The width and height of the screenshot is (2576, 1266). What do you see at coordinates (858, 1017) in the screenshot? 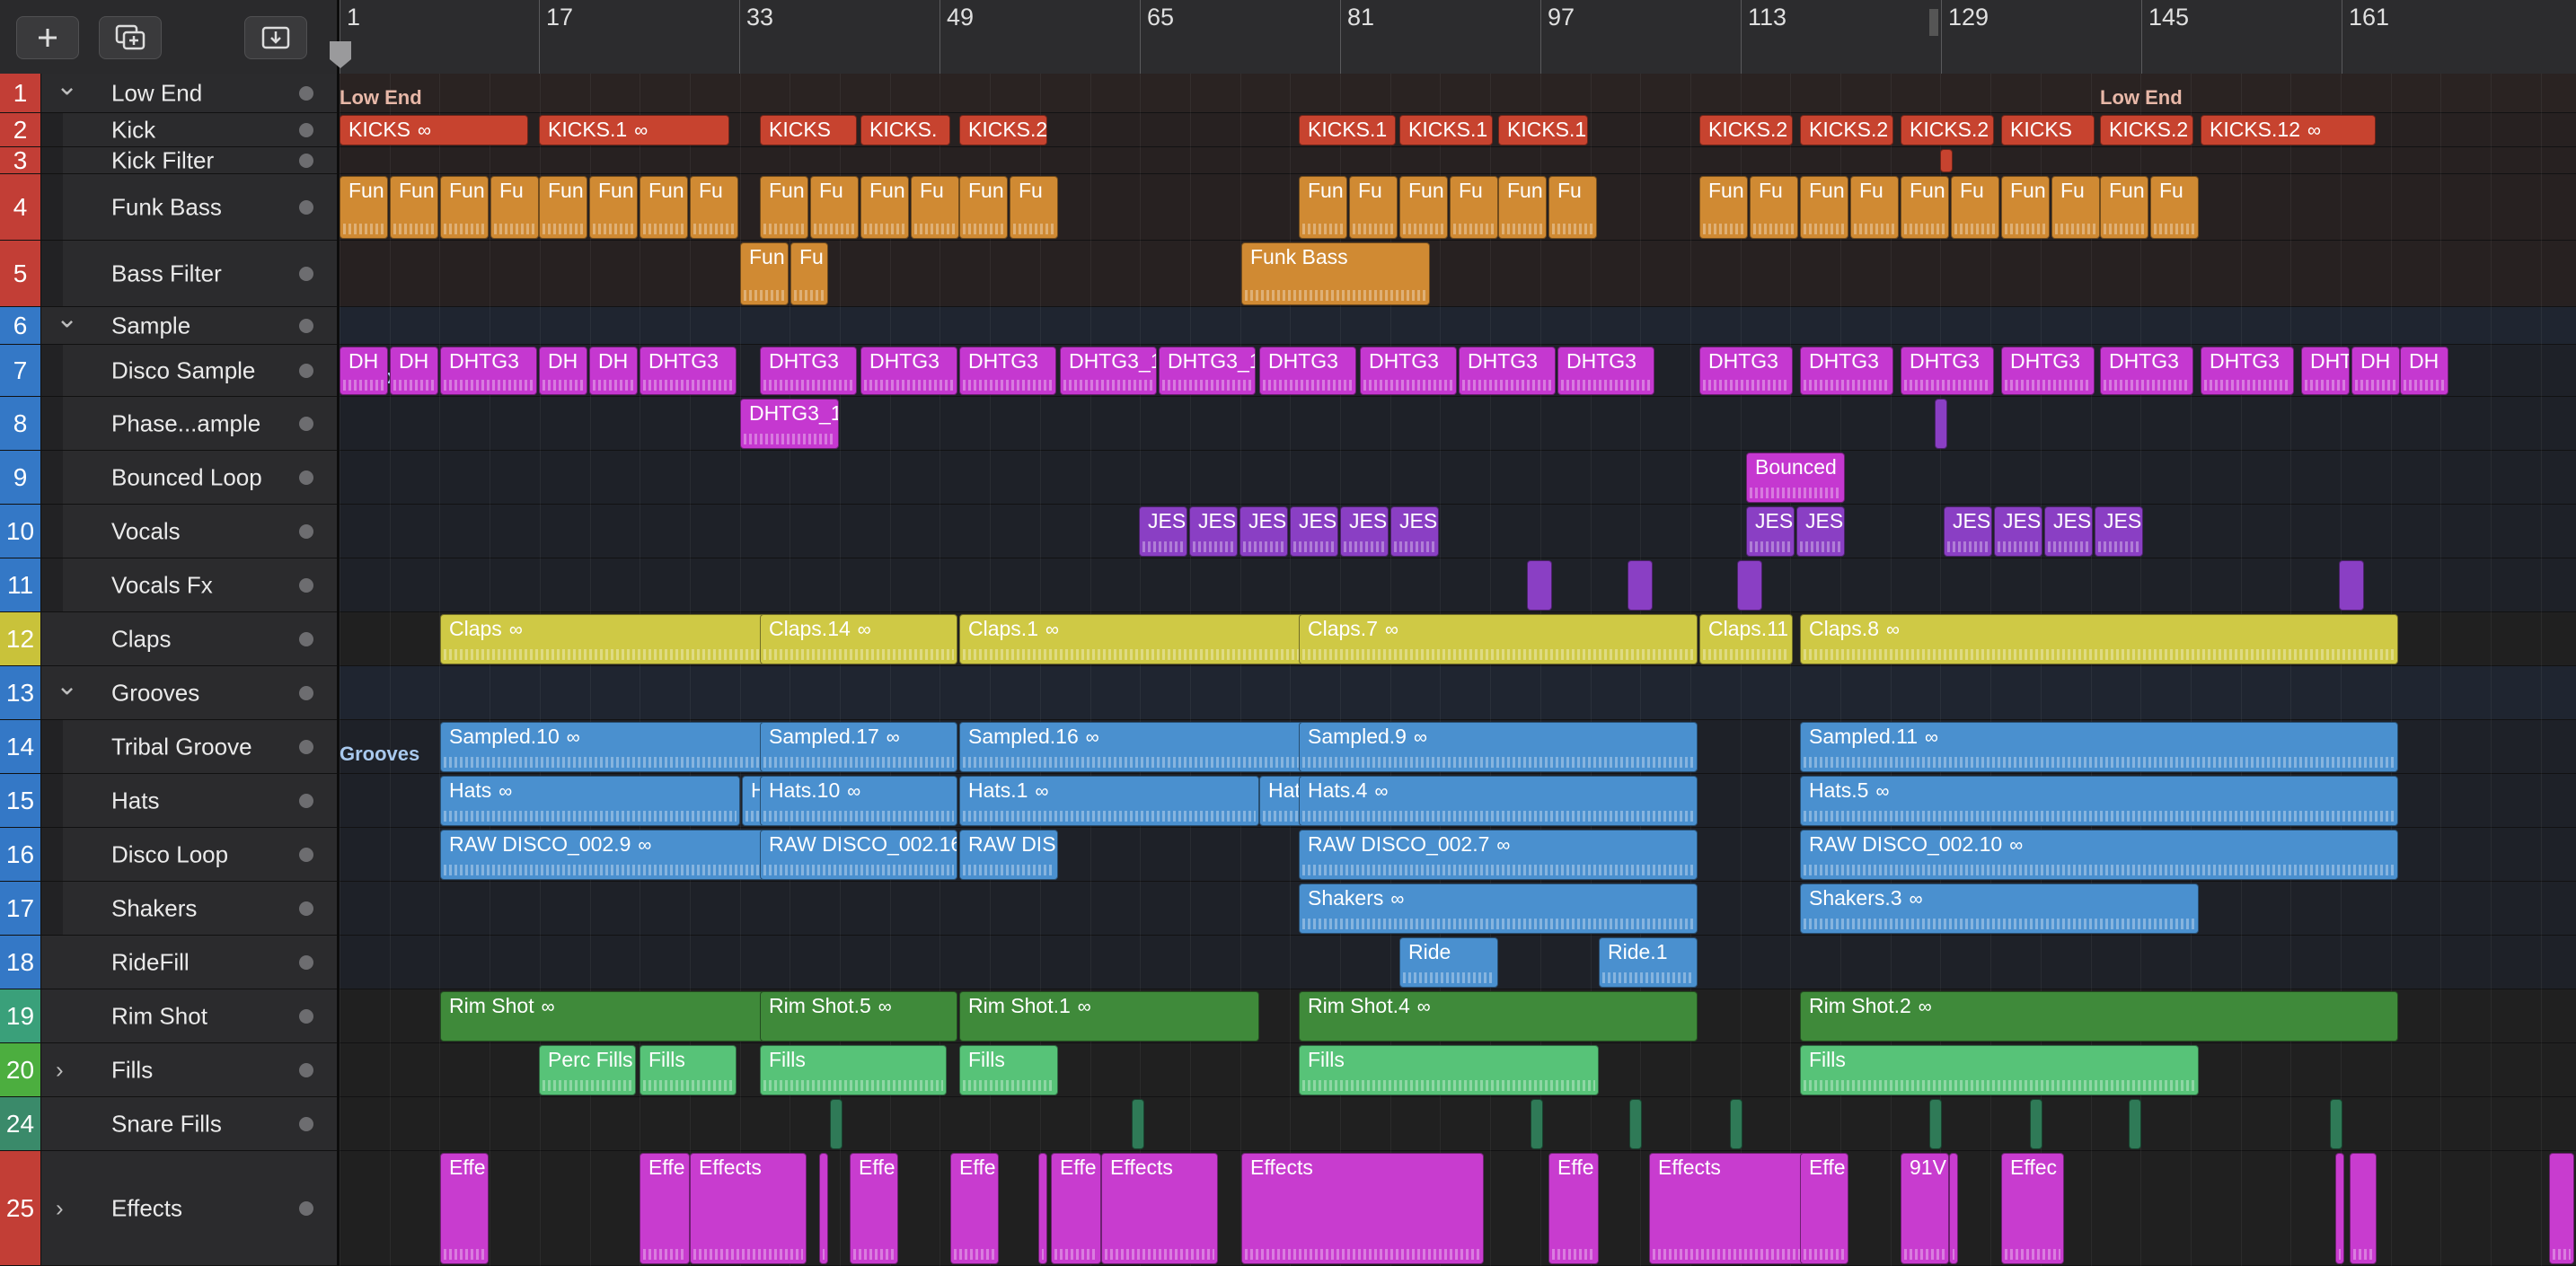
I see `region: Rim Shot.5 ∞` at bounding box center [858, 1017].